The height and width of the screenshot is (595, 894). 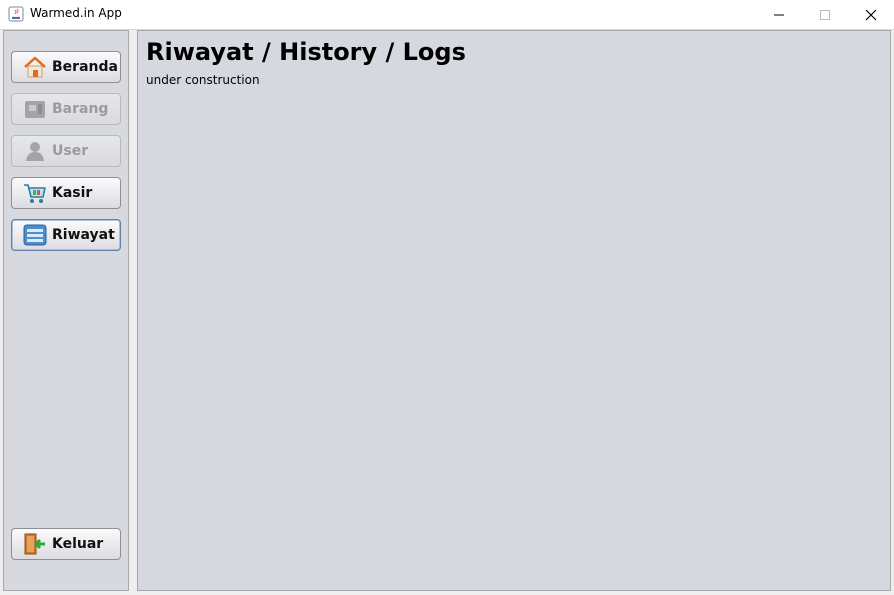 I want to click on close-button, so click(x=871, y=14).